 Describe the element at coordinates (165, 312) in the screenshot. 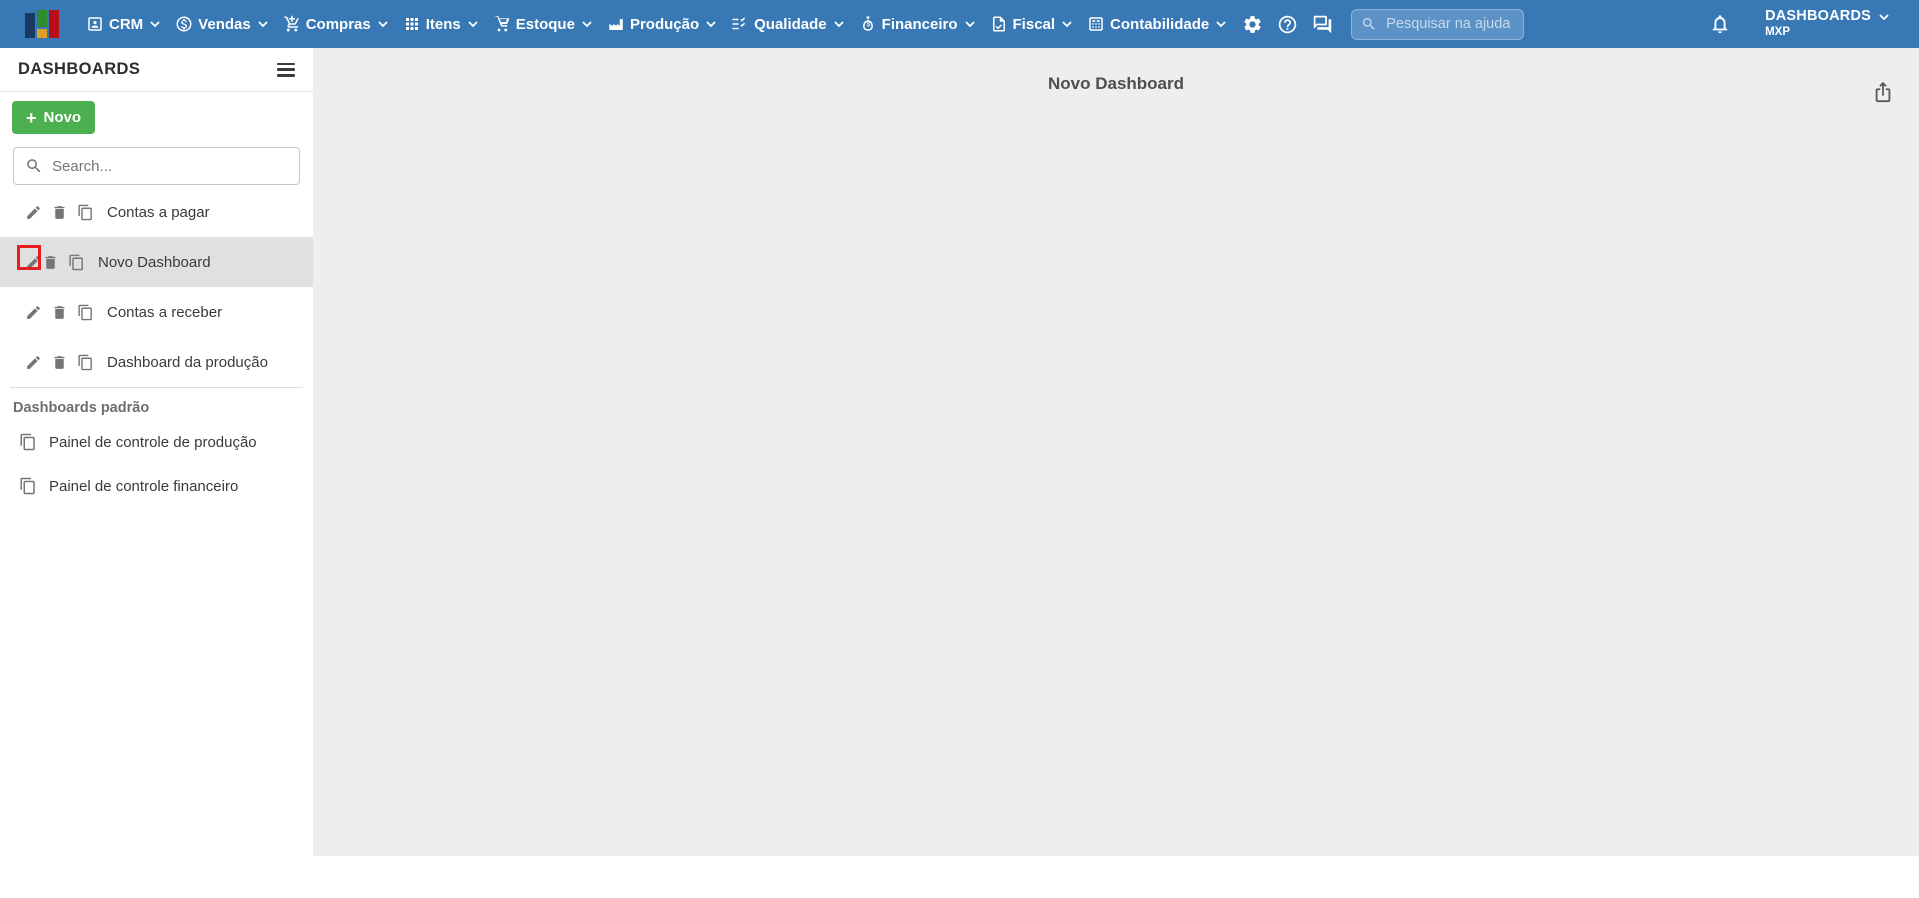

I see `dashboard-label: Contas a receber` at that location.